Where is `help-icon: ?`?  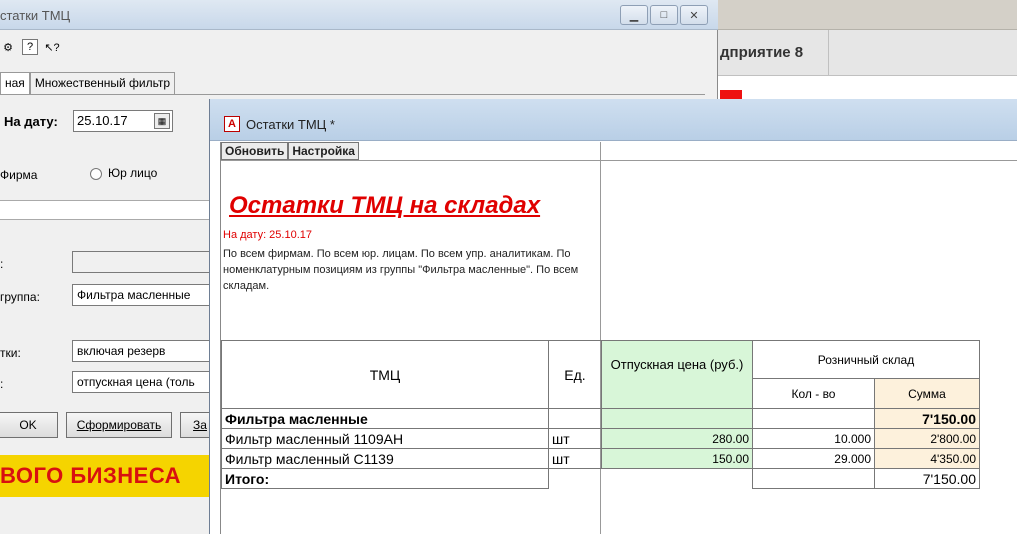
help-icon: ? is located at coordinates (30, 47).